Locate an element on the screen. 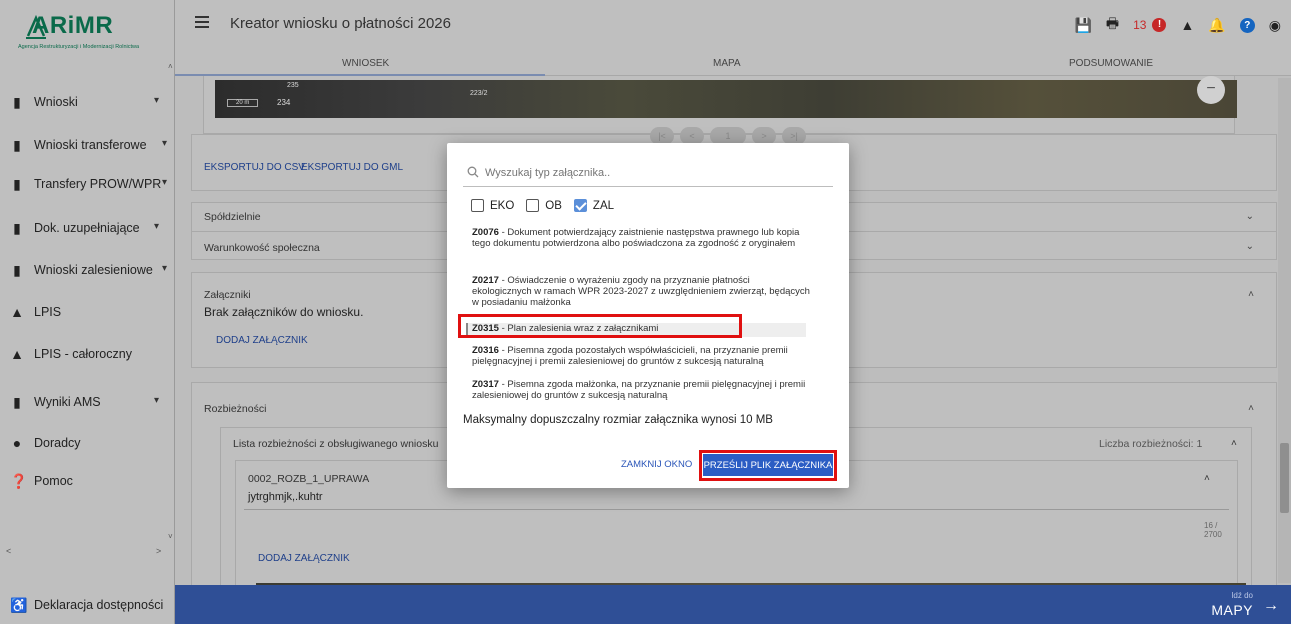 Image resolution: width=1291 pixels, height=624 pixels. sidebar-item-lpis: ▲ LPIS is located at coordinates (87, 312).